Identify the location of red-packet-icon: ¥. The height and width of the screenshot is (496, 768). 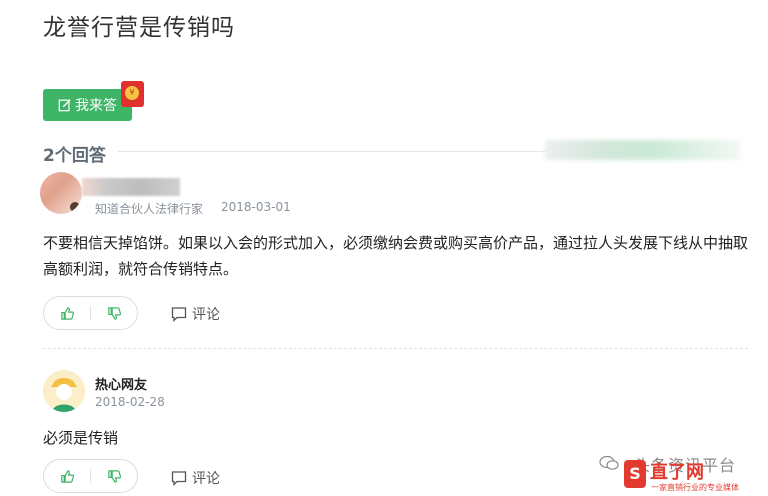
(132, 94).